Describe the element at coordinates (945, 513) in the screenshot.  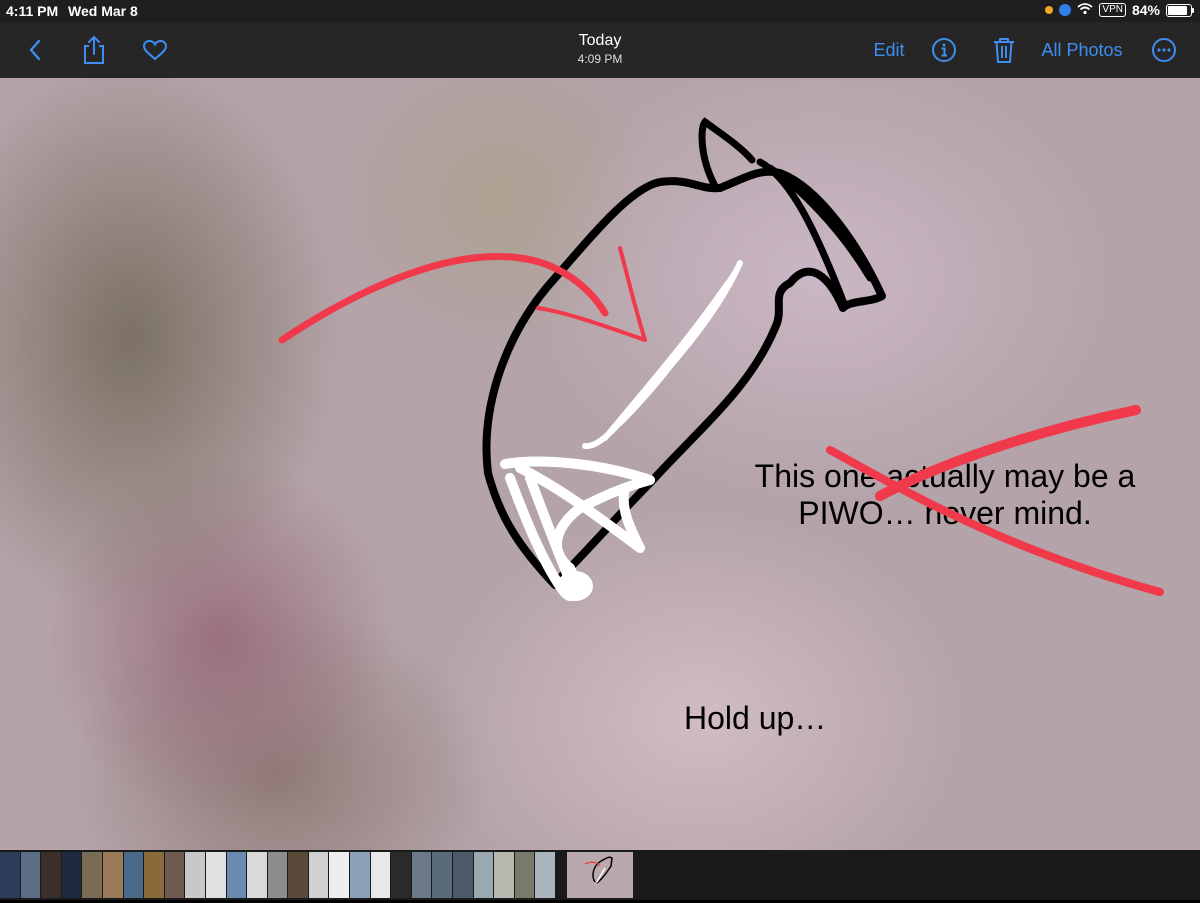
I see `annotation-line-2: PIWO… never mind.` at that location.